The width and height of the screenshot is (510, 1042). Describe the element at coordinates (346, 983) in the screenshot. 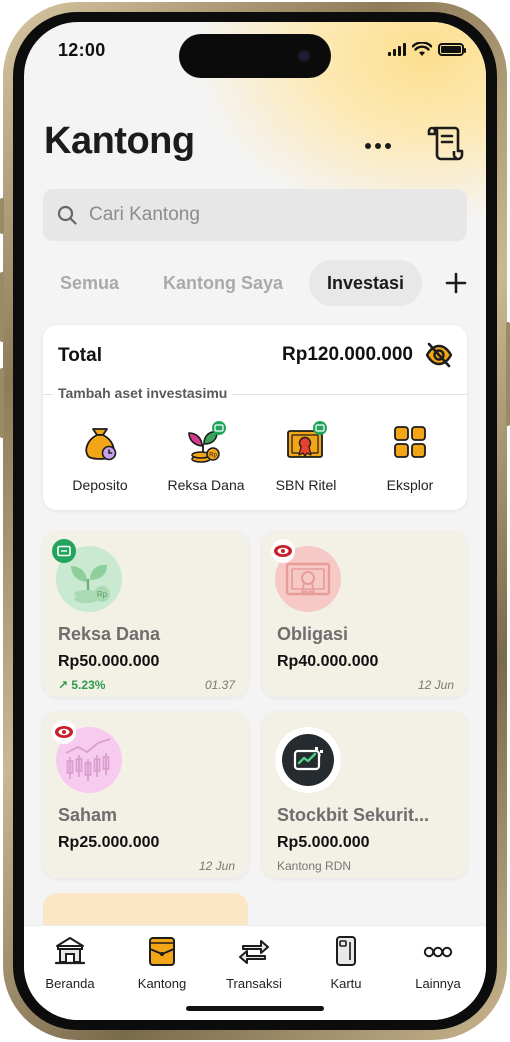

I see `nav-label: Kartu` at that location.